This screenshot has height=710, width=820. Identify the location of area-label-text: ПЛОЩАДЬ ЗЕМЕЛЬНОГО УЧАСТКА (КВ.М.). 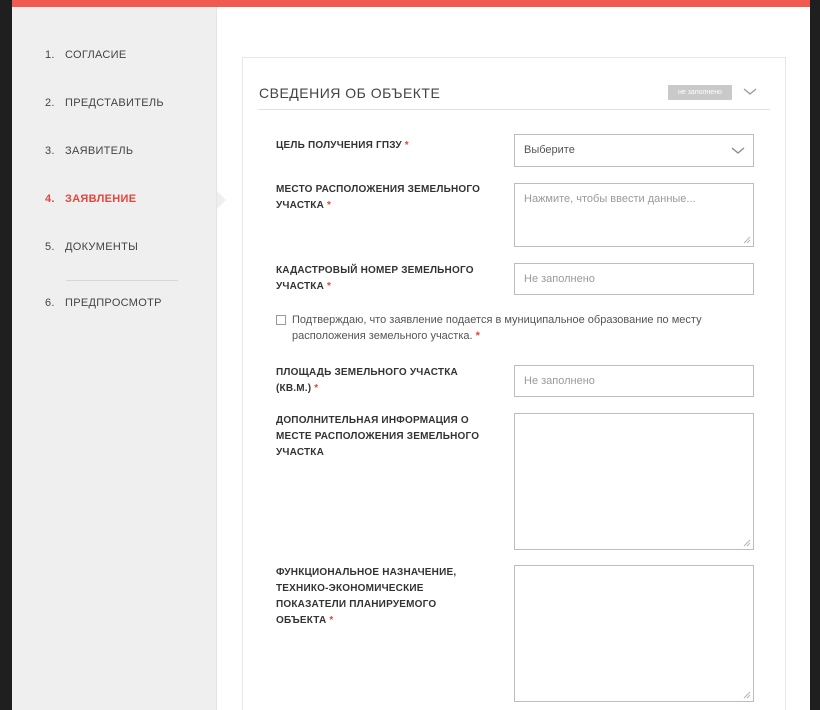
(367, 380).